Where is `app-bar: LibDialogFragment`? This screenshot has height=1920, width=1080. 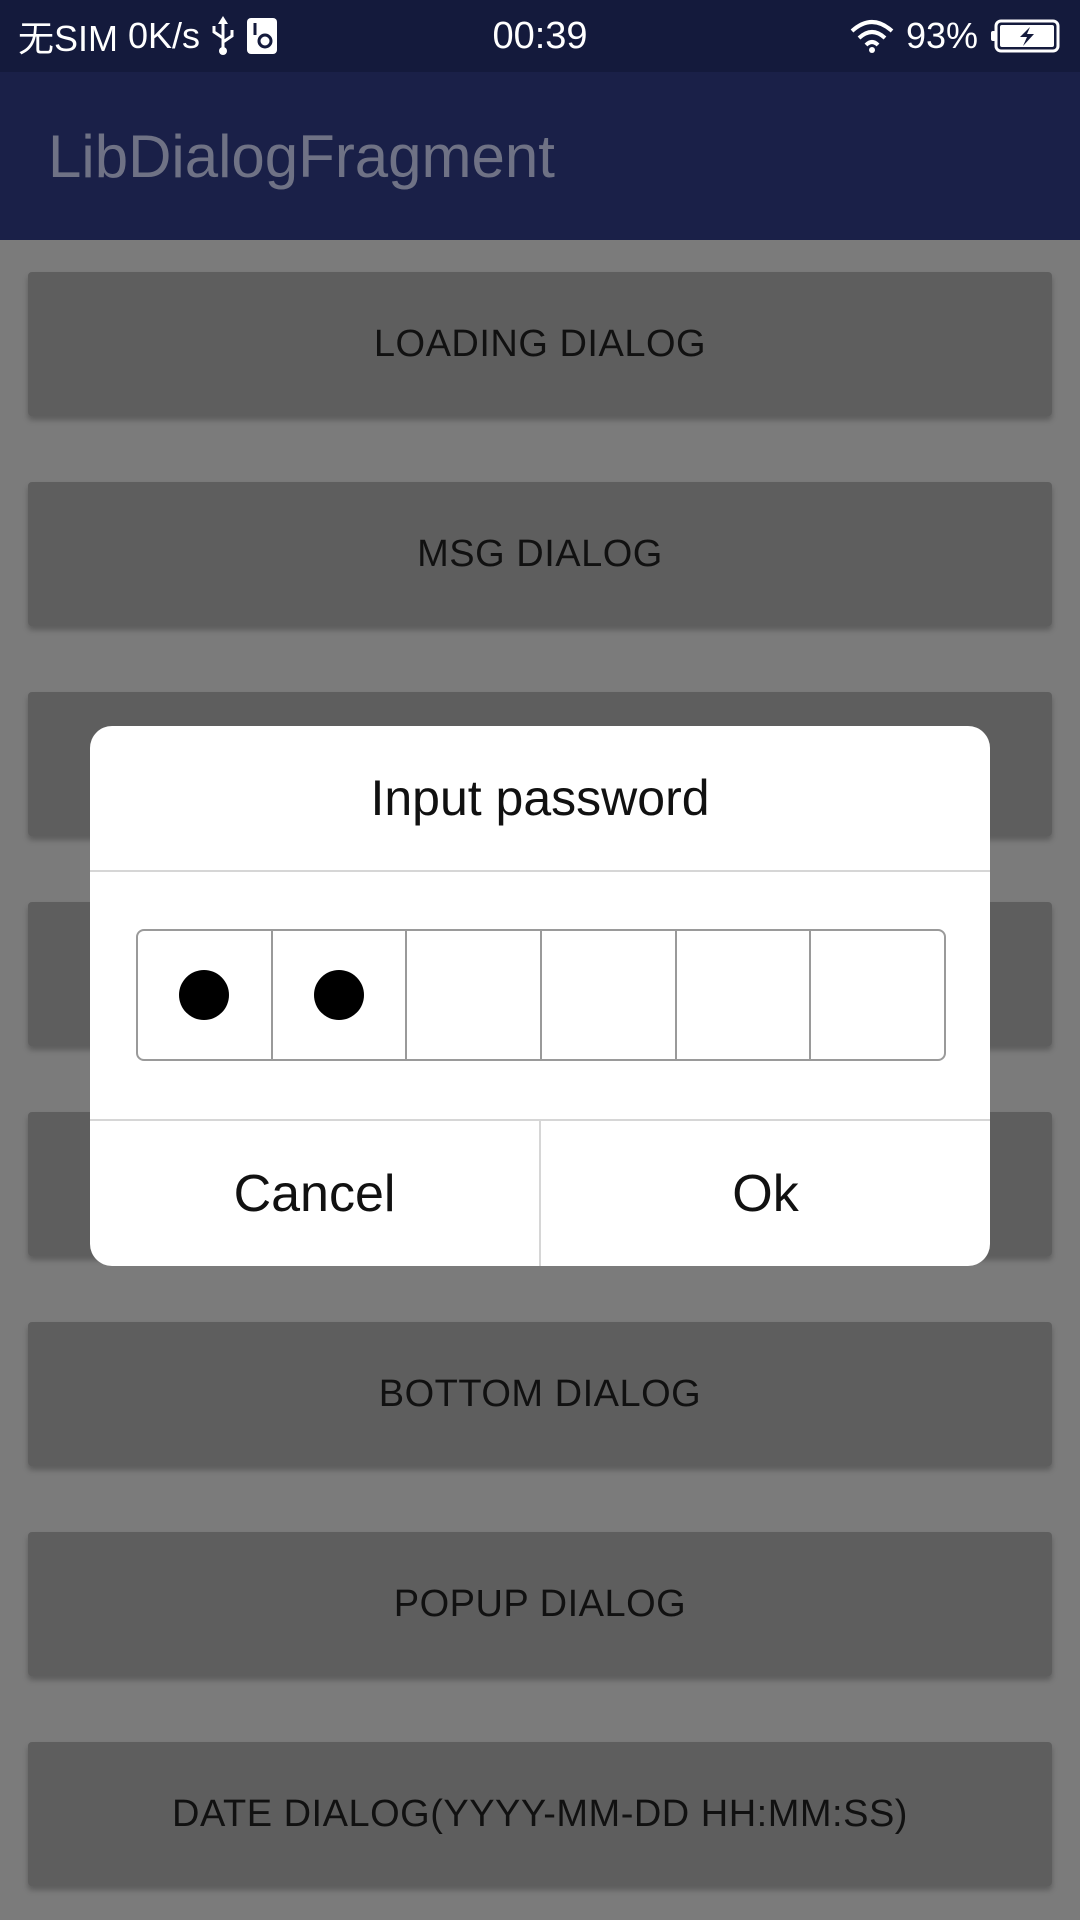
app-bar: LibDialogFragment is located at coordinates (540, 156).